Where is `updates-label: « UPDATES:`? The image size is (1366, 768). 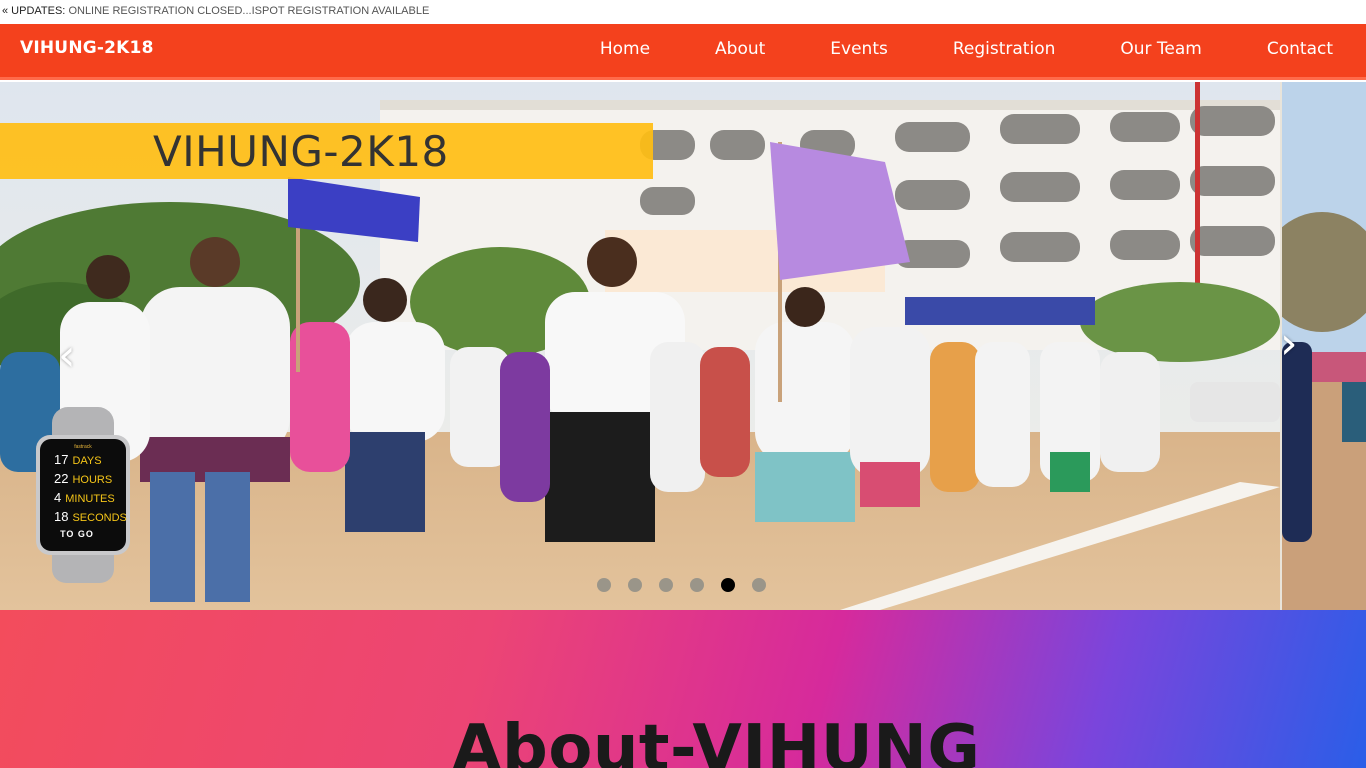
updates-label: « UPDATES: is located at coordinates (34, 11).